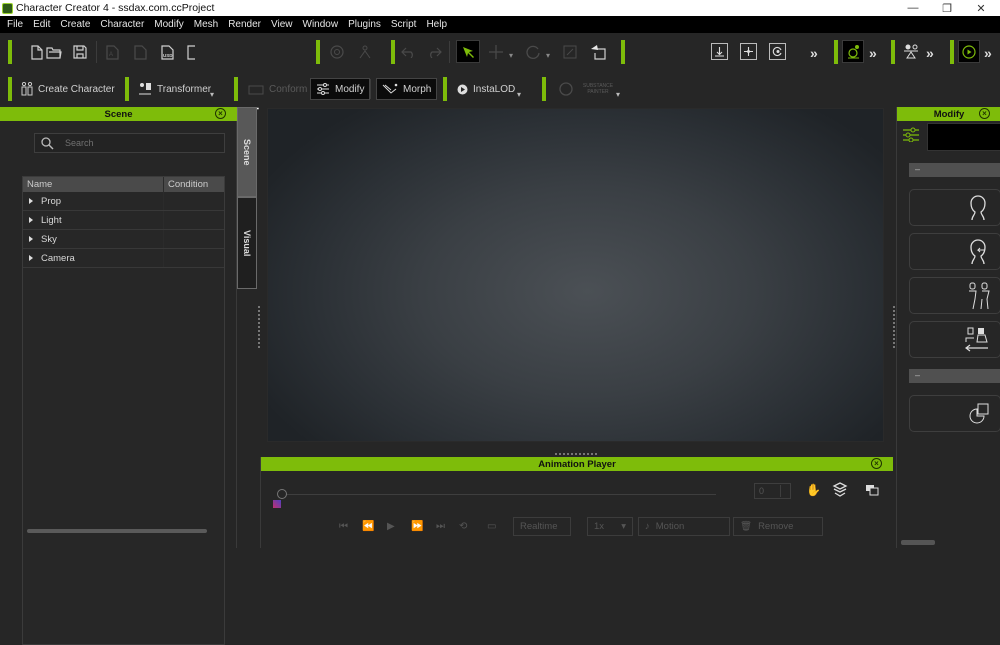  Describe the element at coordinates (813, 490) in the screenshot. I see `hand-icon: ✋` at that location.